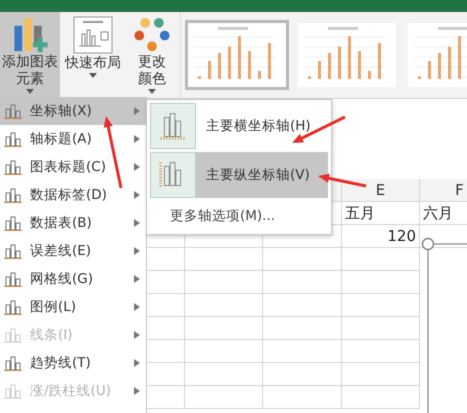  Describe the element at coordinates (152, 35) in the screenshot. I see `color-palette-icon` at that location.